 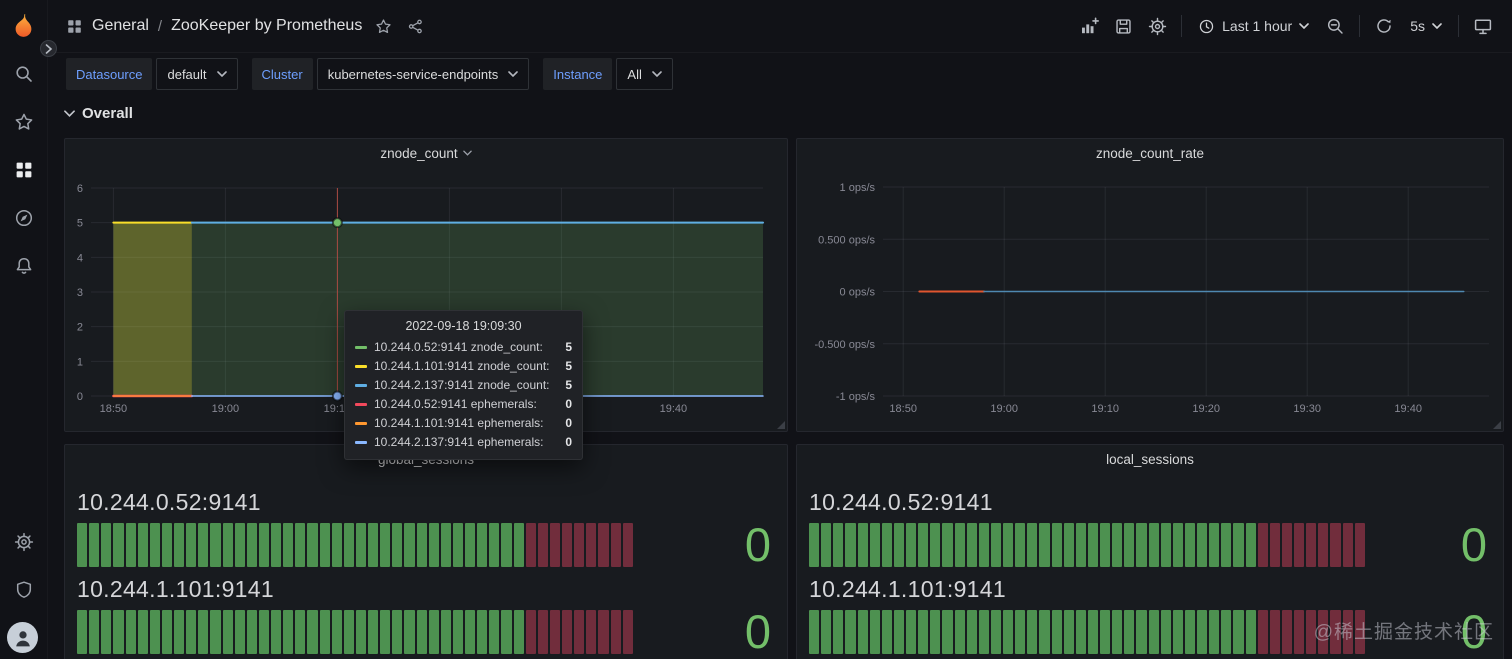 I want to click on favorite-dashboard-button, so click(x=383, y=26).